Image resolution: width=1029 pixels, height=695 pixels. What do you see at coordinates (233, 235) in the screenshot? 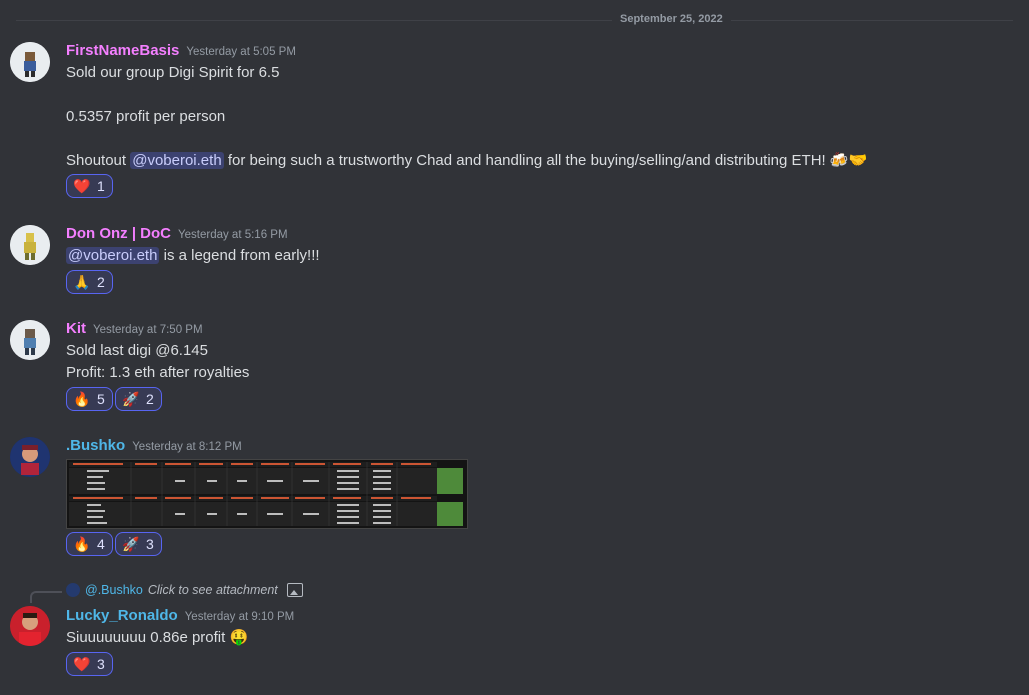
I see `timestamp: Yesterday at 5:16 PM` at bounding box center [233, 235].